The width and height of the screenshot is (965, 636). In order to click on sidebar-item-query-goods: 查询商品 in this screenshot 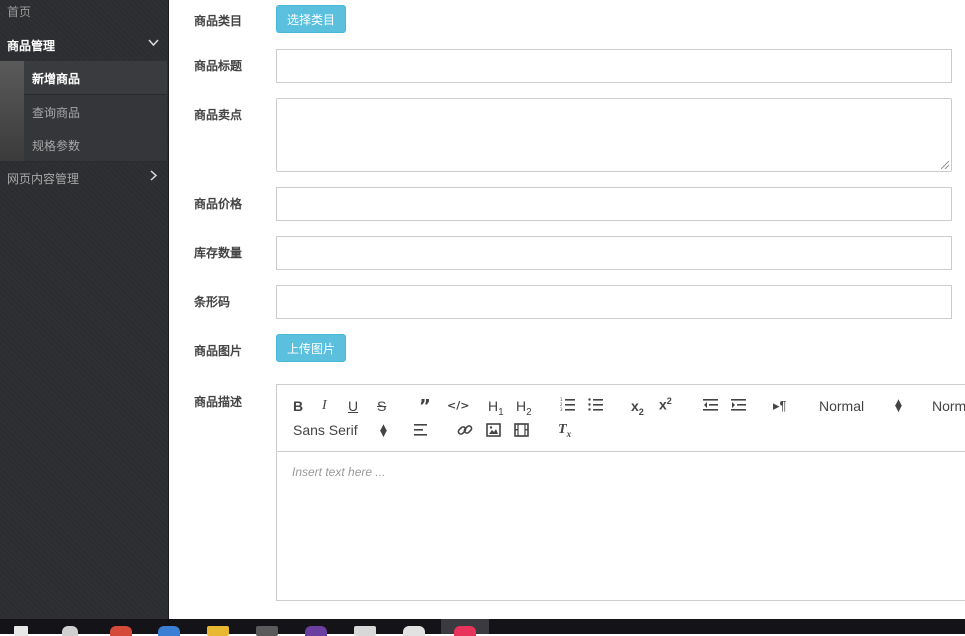, I will do `click(95, 112)`.